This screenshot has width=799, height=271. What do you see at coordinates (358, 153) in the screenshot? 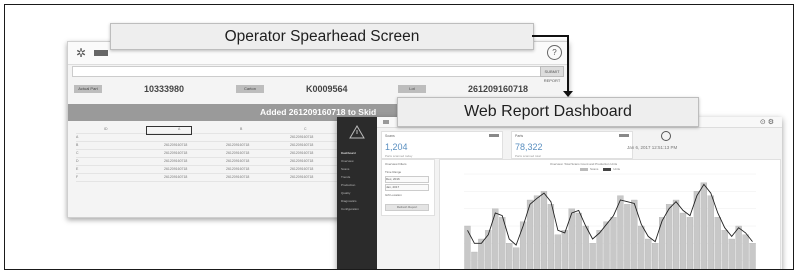
I see `sidebar-item: Dashboard` at bounding box center [358, 153].